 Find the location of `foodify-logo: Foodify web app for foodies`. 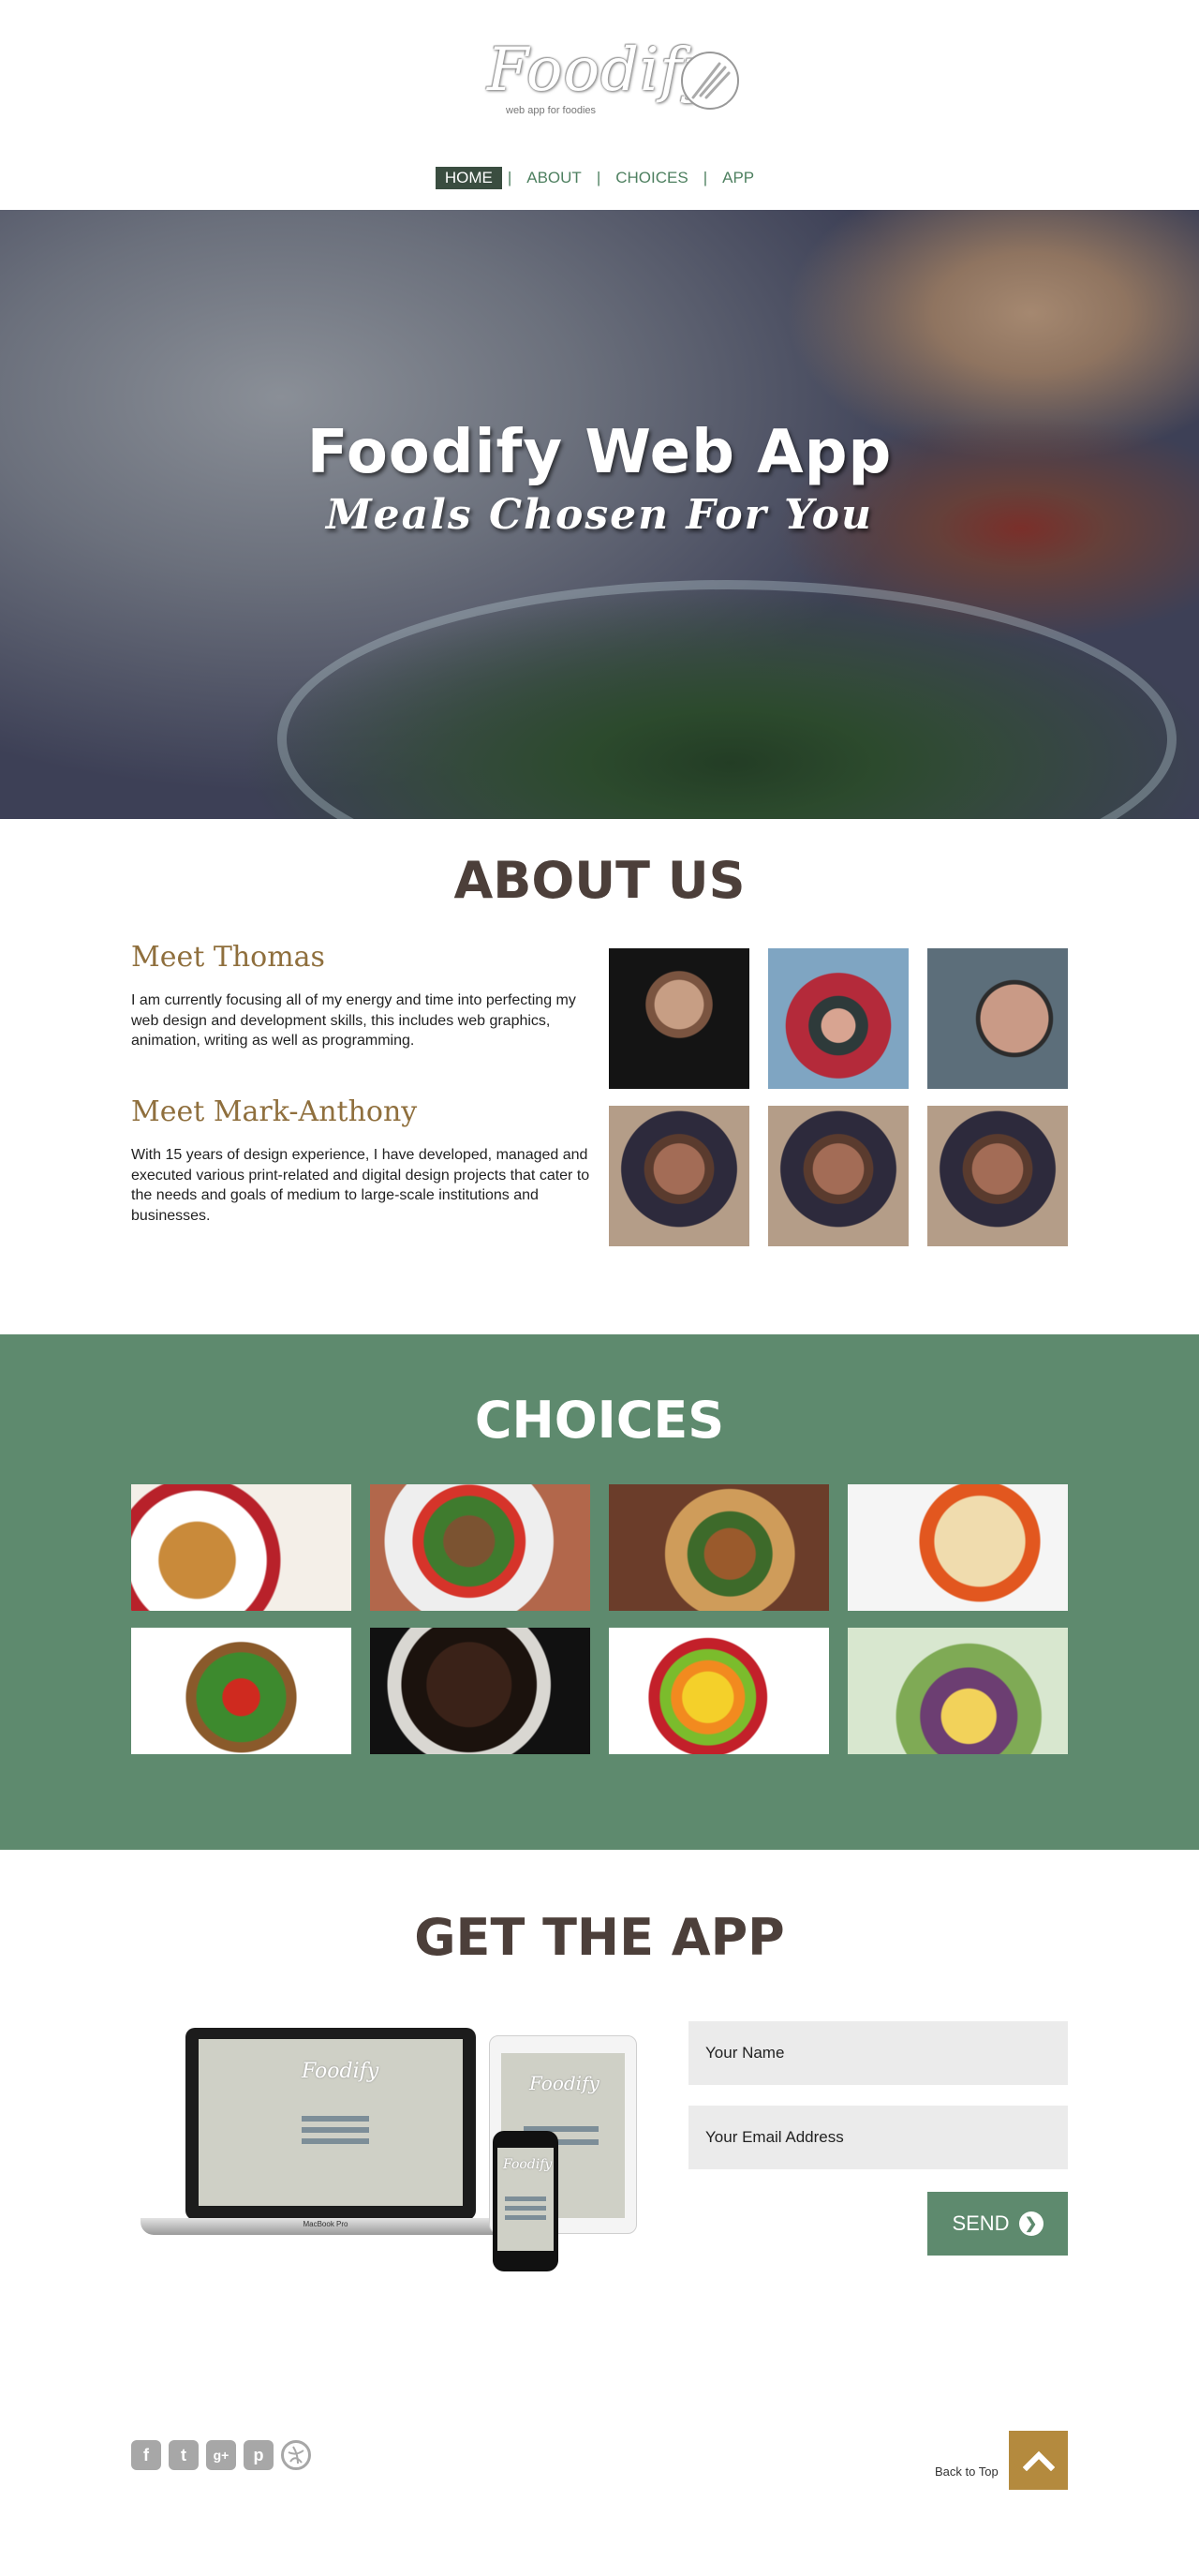

foodify-logo: Foodify web app for foodies is located at coordinates (618, 80).